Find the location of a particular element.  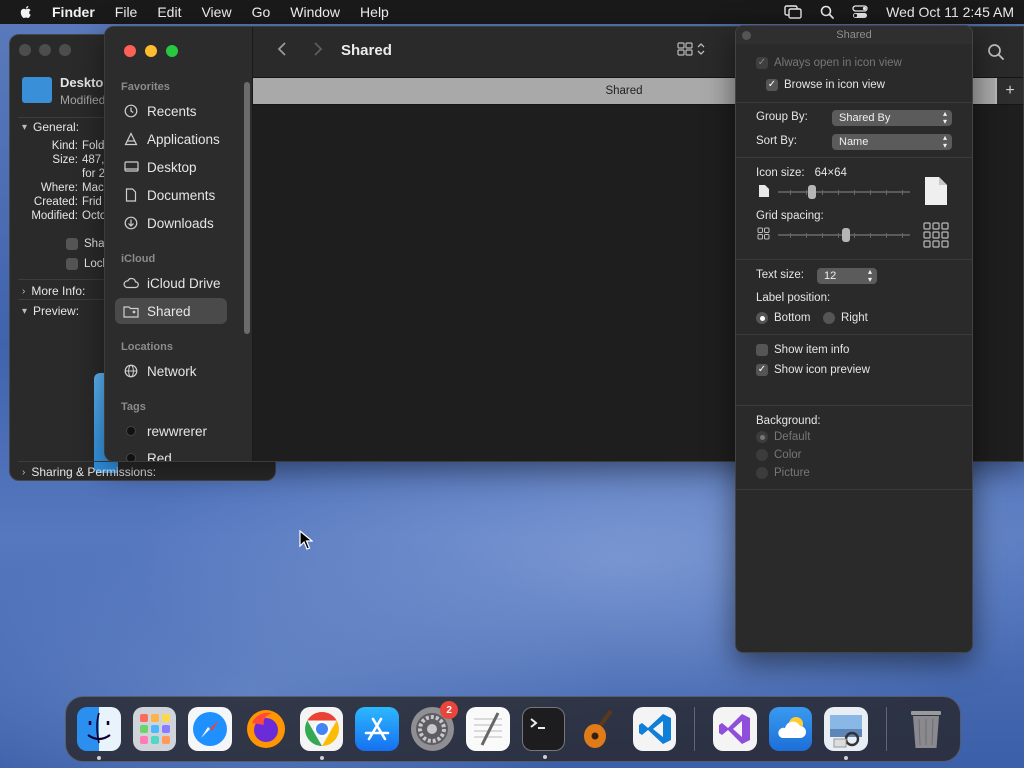

sidebar-item-tag-red: Red is located at coordinates (171, 453).